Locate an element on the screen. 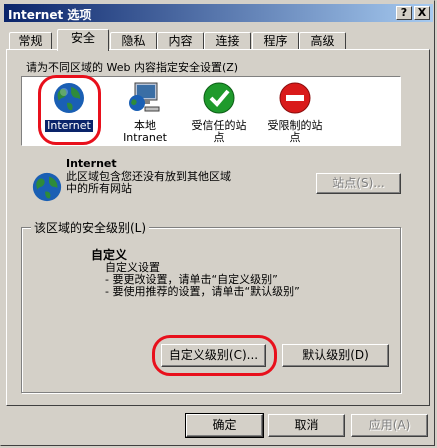 The height and width of the screenshot is (448, 437). close-button: X is located at coordinates (422, 13).